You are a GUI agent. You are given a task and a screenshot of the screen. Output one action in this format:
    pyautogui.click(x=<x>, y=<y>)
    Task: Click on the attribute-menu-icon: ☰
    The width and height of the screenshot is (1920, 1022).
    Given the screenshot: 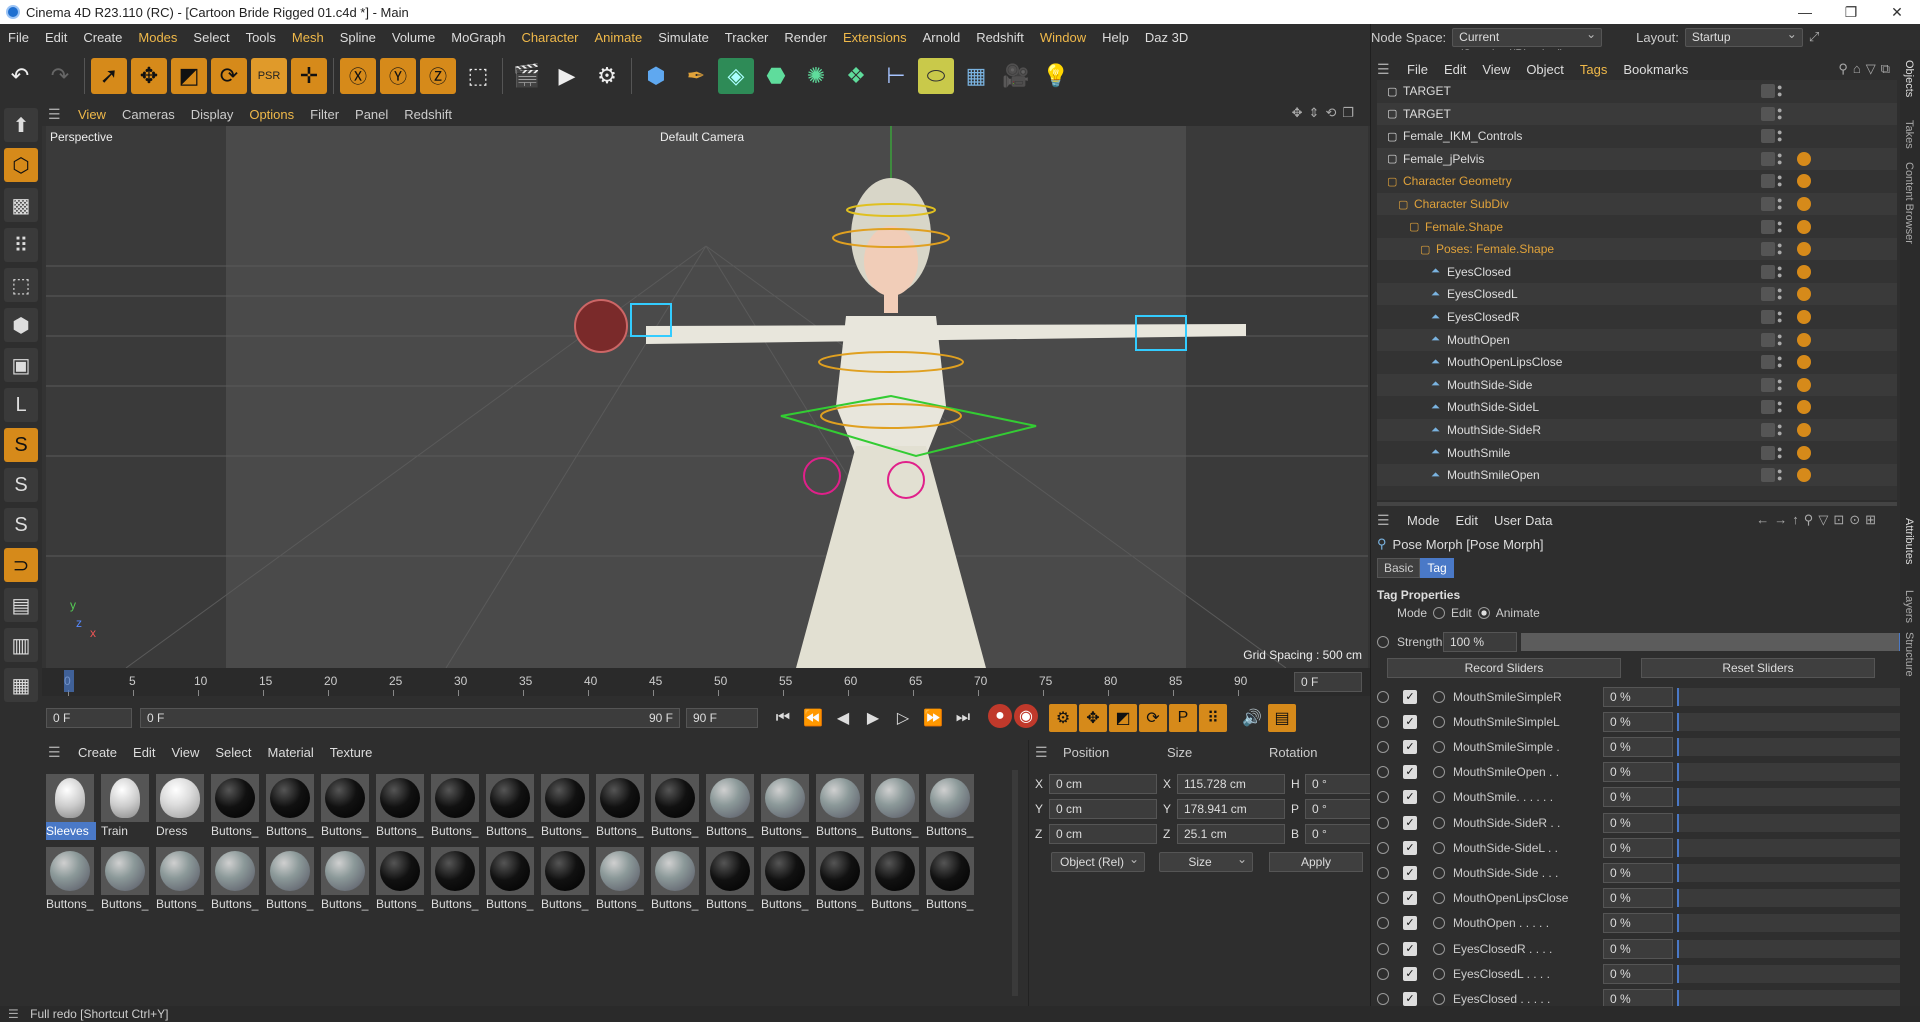 What is the action you would take?
    pyautogui.click(x=1385, y=520)
    